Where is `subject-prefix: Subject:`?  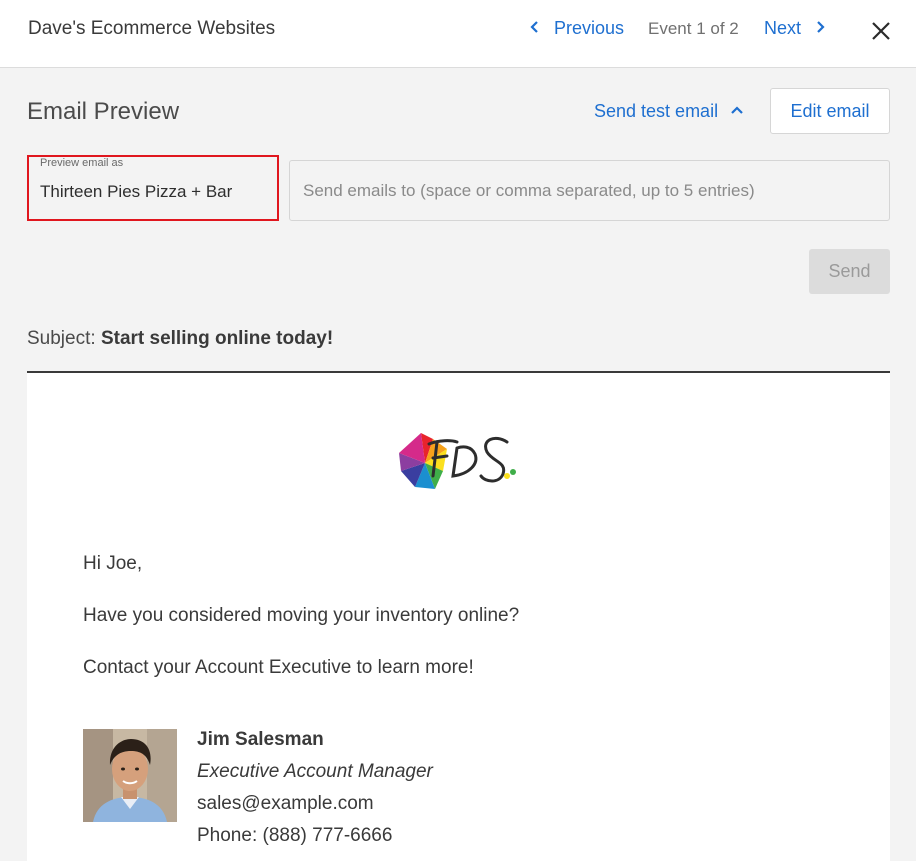
subject-prefix: Subject: is located at coordinates (61, 338).